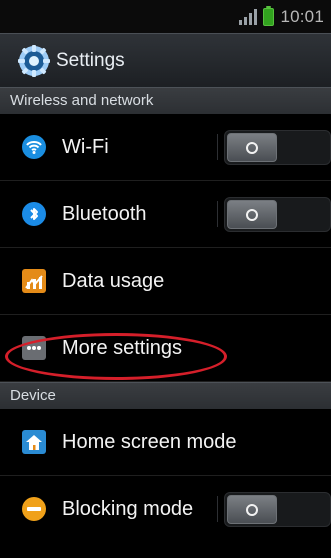 This screenshot has width=331, height=558. I want to click on settings-item-more-settings: More settings, so click(165, 348).